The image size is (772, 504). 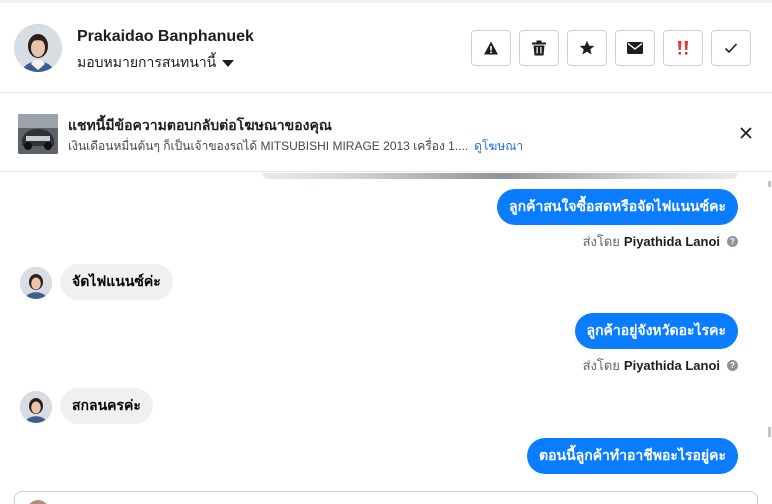 I want to click on message-bubble-incoming: สกลนครค่ะ, so click(x=106, y=406).